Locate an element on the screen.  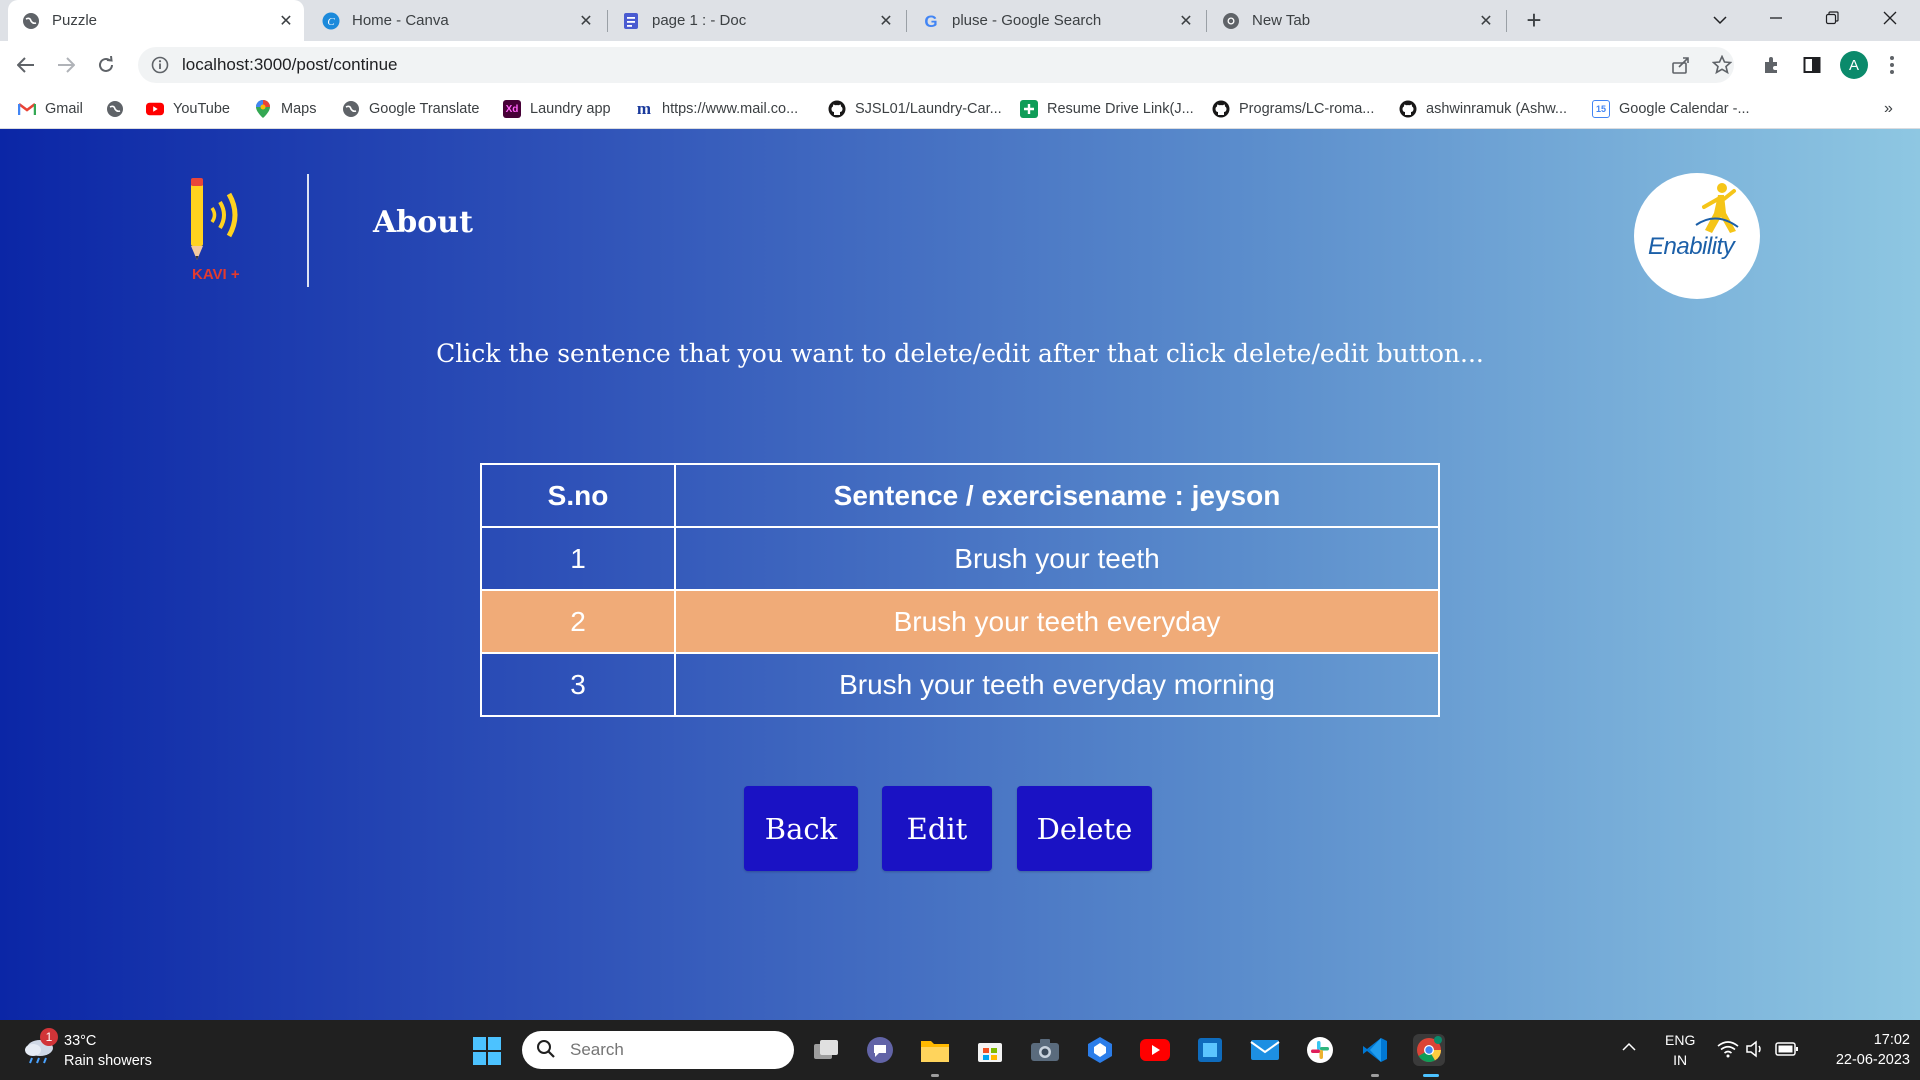
file-explorer-icon is located at coordinates (935, 1050).